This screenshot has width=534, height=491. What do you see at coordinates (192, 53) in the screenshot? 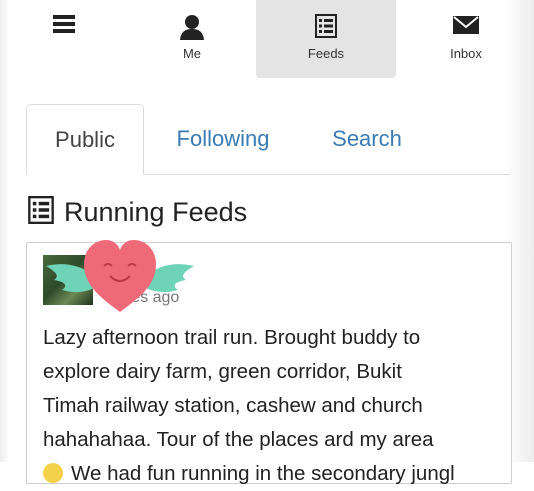
I see `nav-me-label: Me` at bounding box center [192, 53].